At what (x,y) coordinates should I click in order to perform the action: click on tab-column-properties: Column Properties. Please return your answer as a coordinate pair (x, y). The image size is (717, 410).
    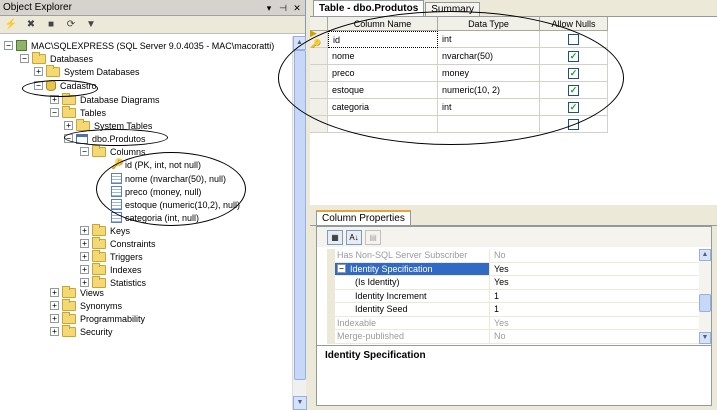
    Looking at the image, I should click on (363, 217).